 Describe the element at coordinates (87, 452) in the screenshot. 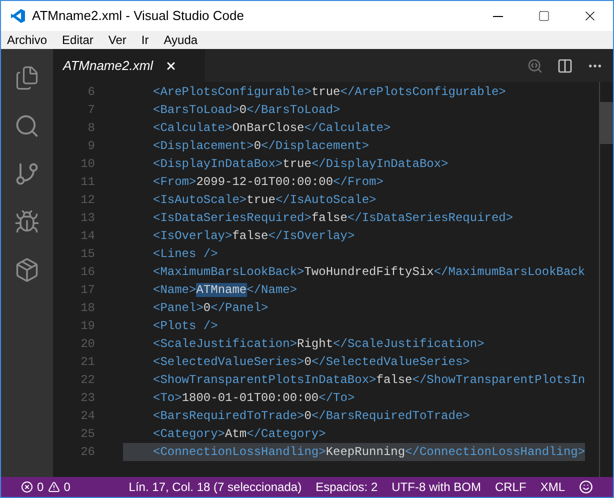

I see `line-number: 26` at that location.